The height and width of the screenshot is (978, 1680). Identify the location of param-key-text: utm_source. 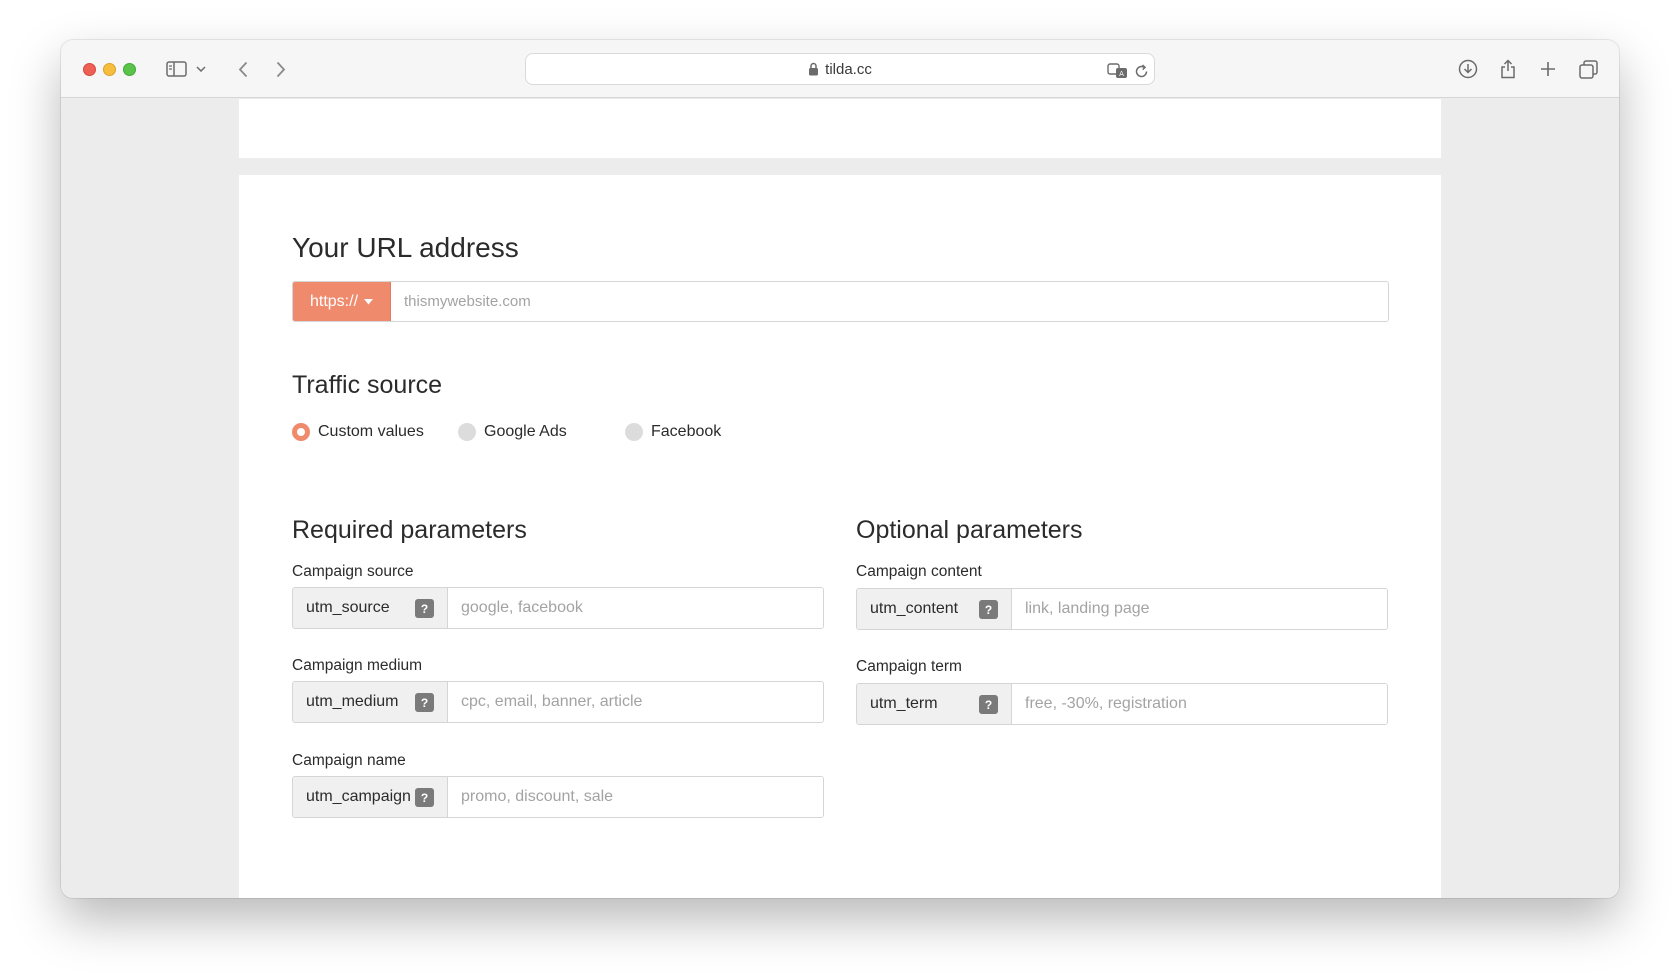
(348, 607).